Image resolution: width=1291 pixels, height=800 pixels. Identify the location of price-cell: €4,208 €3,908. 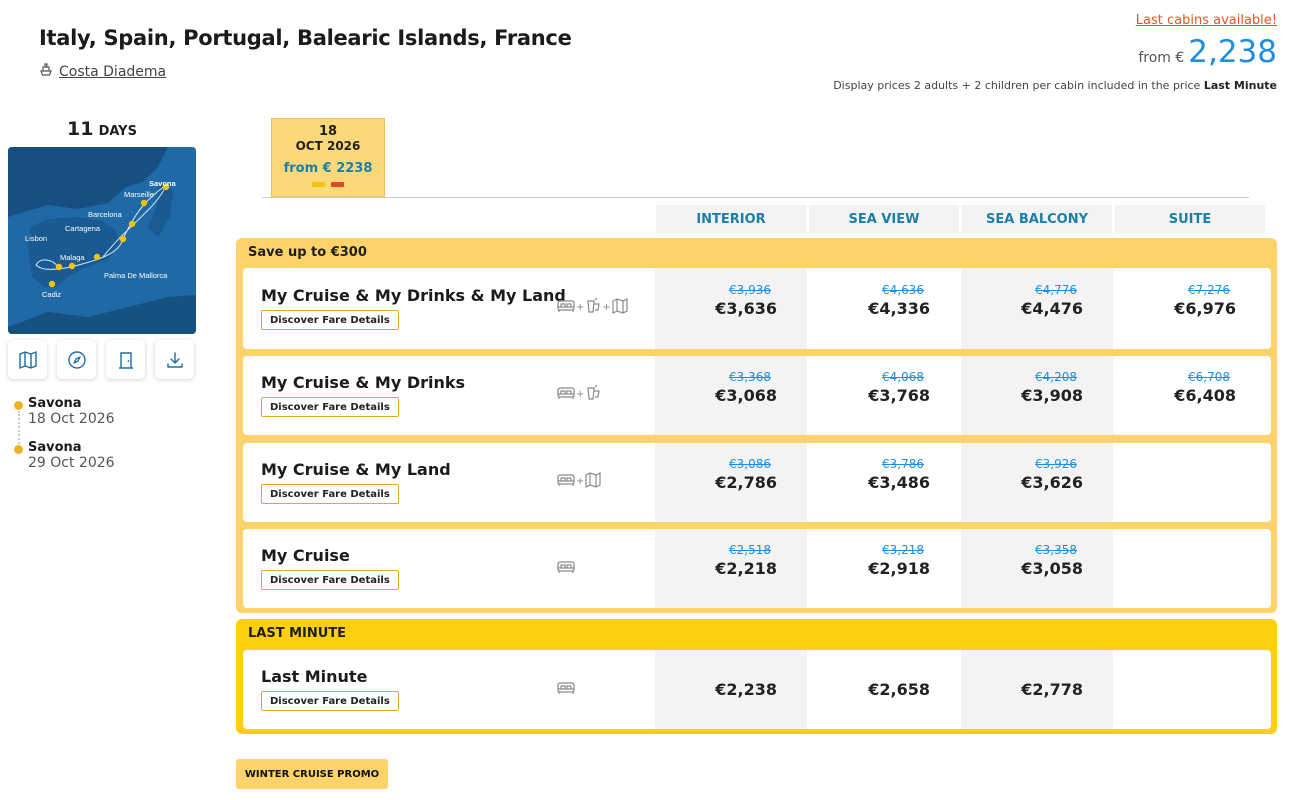
(1037, 395).